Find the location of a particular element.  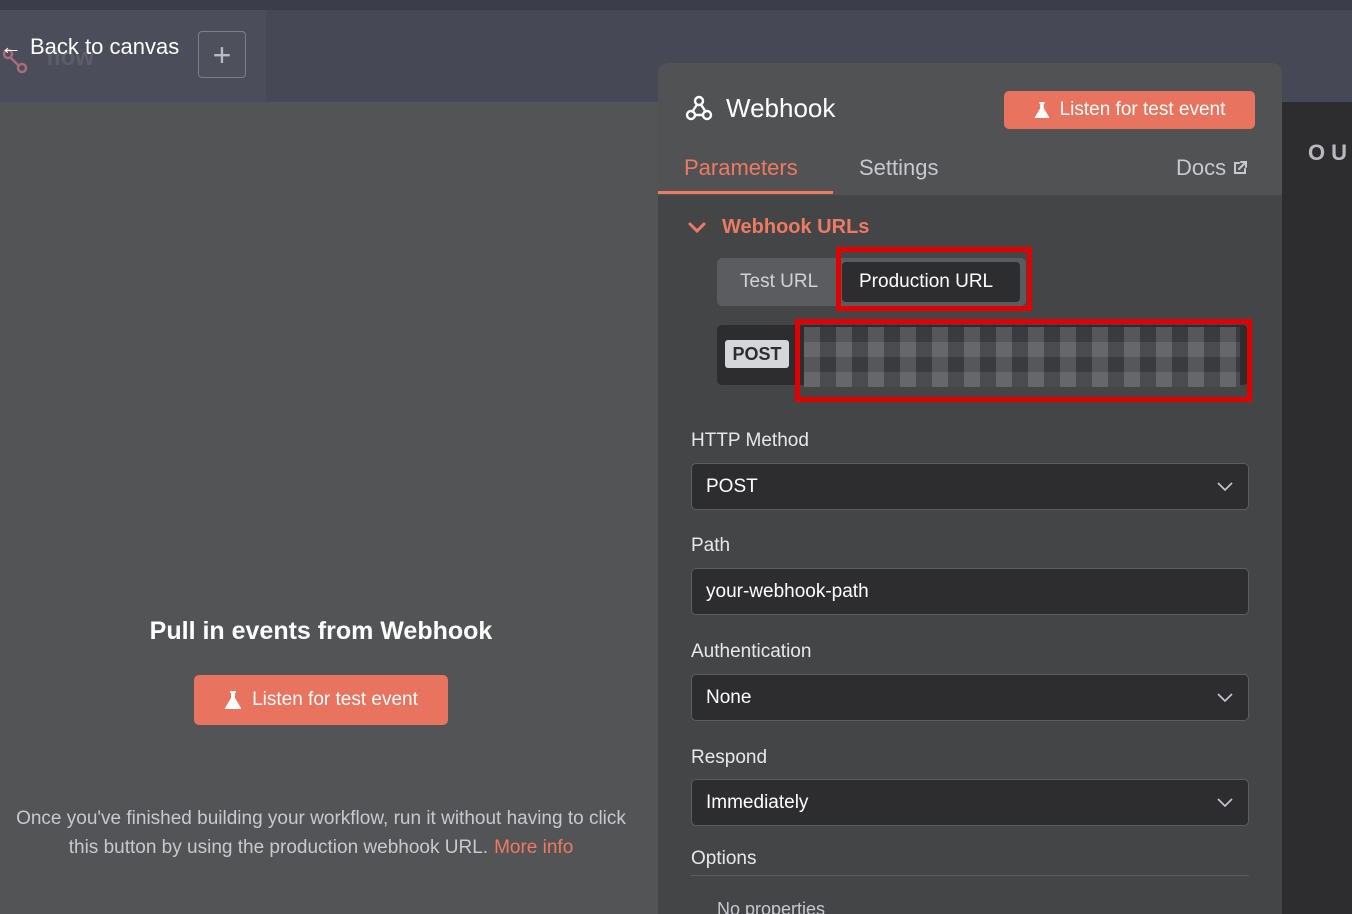

tab-parameters: Parameters is located at coordinates (741, 168).